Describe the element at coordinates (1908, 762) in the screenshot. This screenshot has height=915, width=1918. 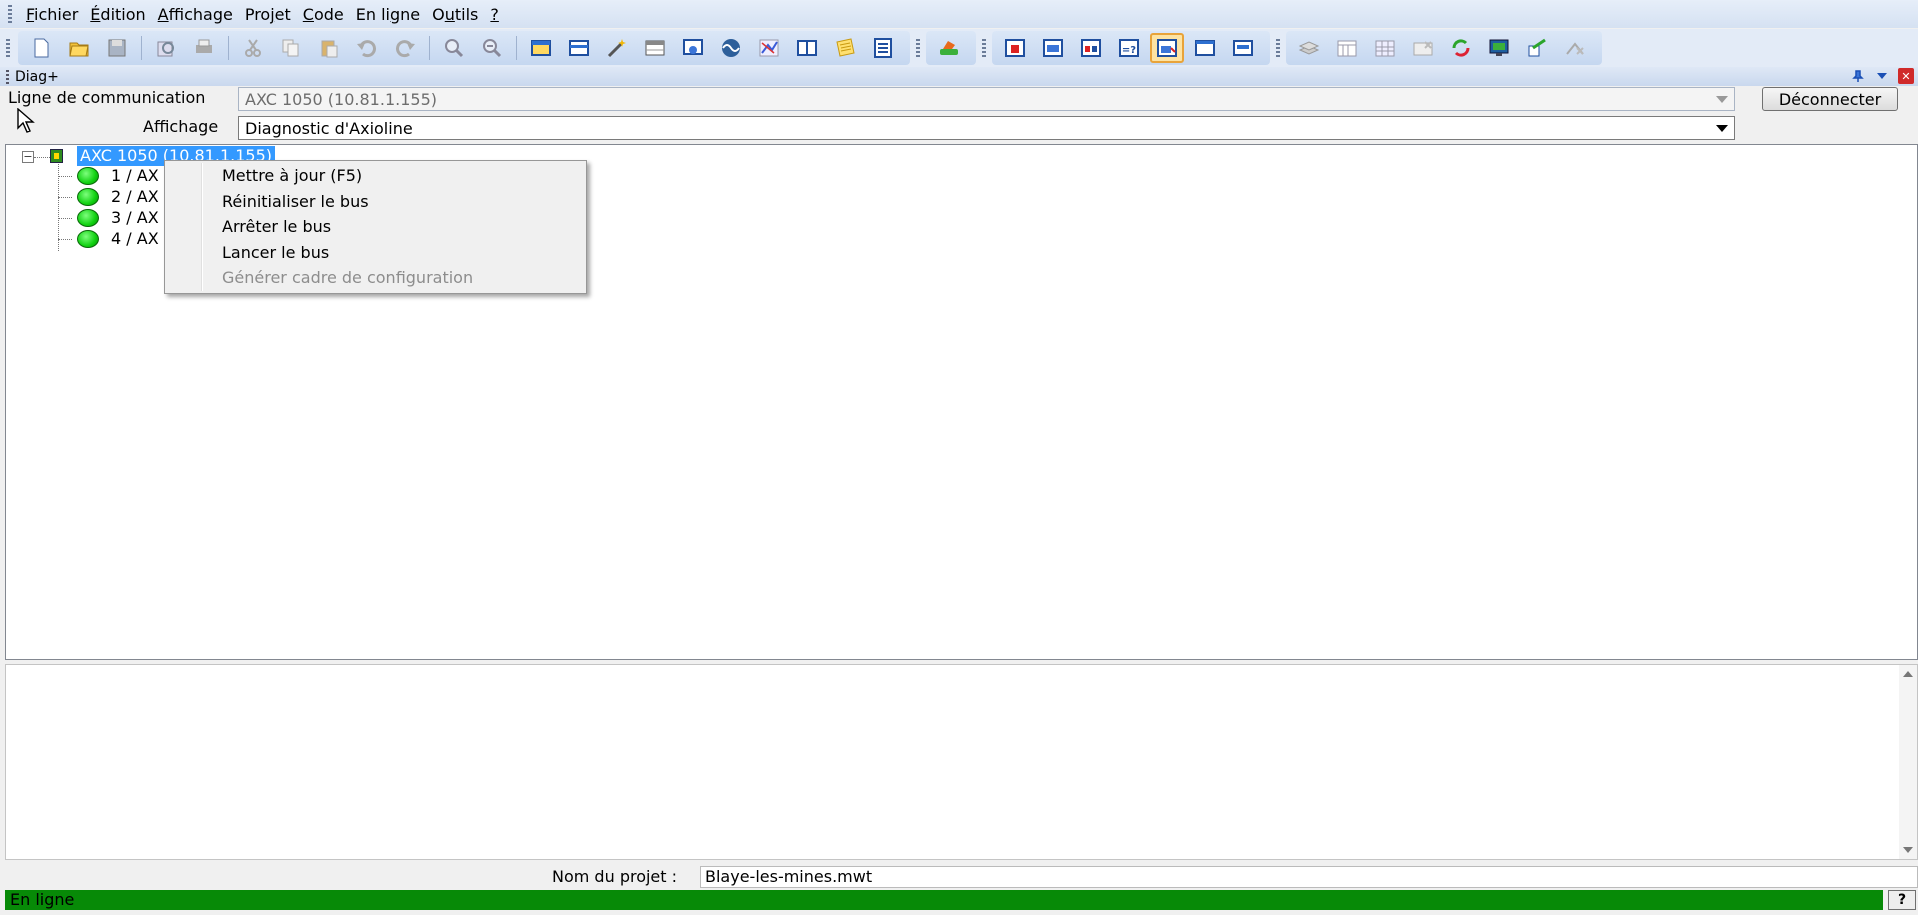
I see `output-scrollbar` at that location.